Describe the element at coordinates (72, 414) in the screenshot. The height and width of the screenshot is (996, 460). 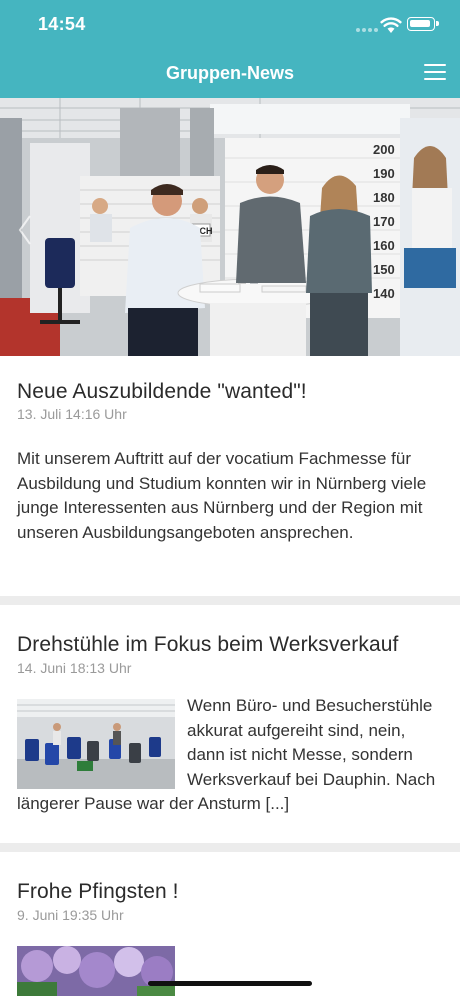
I see `news-date: 13. Juli 14:16 Uhr` at that location.